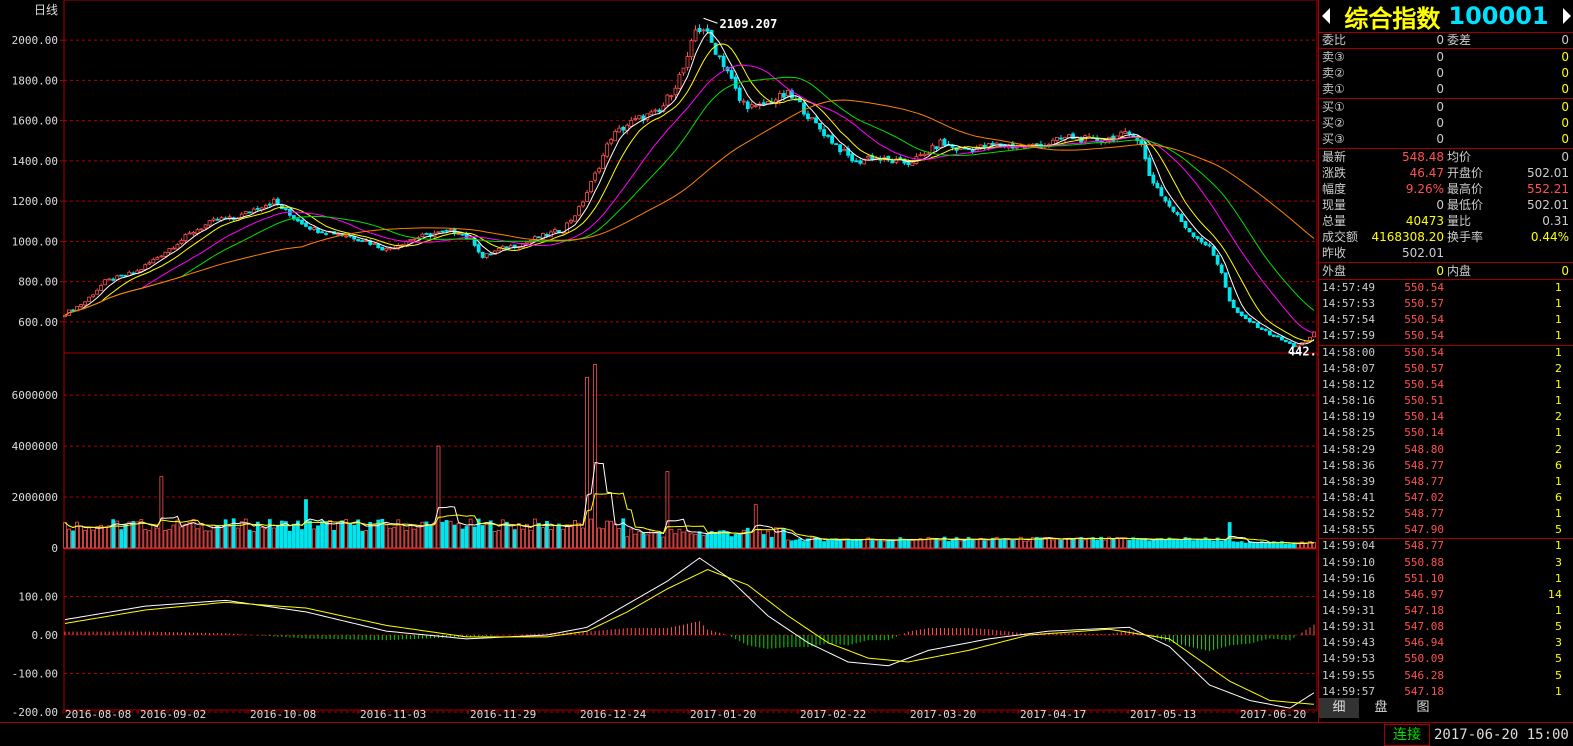 The width and height of the screenshot is (1573, 746). What do you see at coordinates (1348, 546) in the screenshot?
I see `tick-time: 14:59:04` at bounding box center [1348, 546].